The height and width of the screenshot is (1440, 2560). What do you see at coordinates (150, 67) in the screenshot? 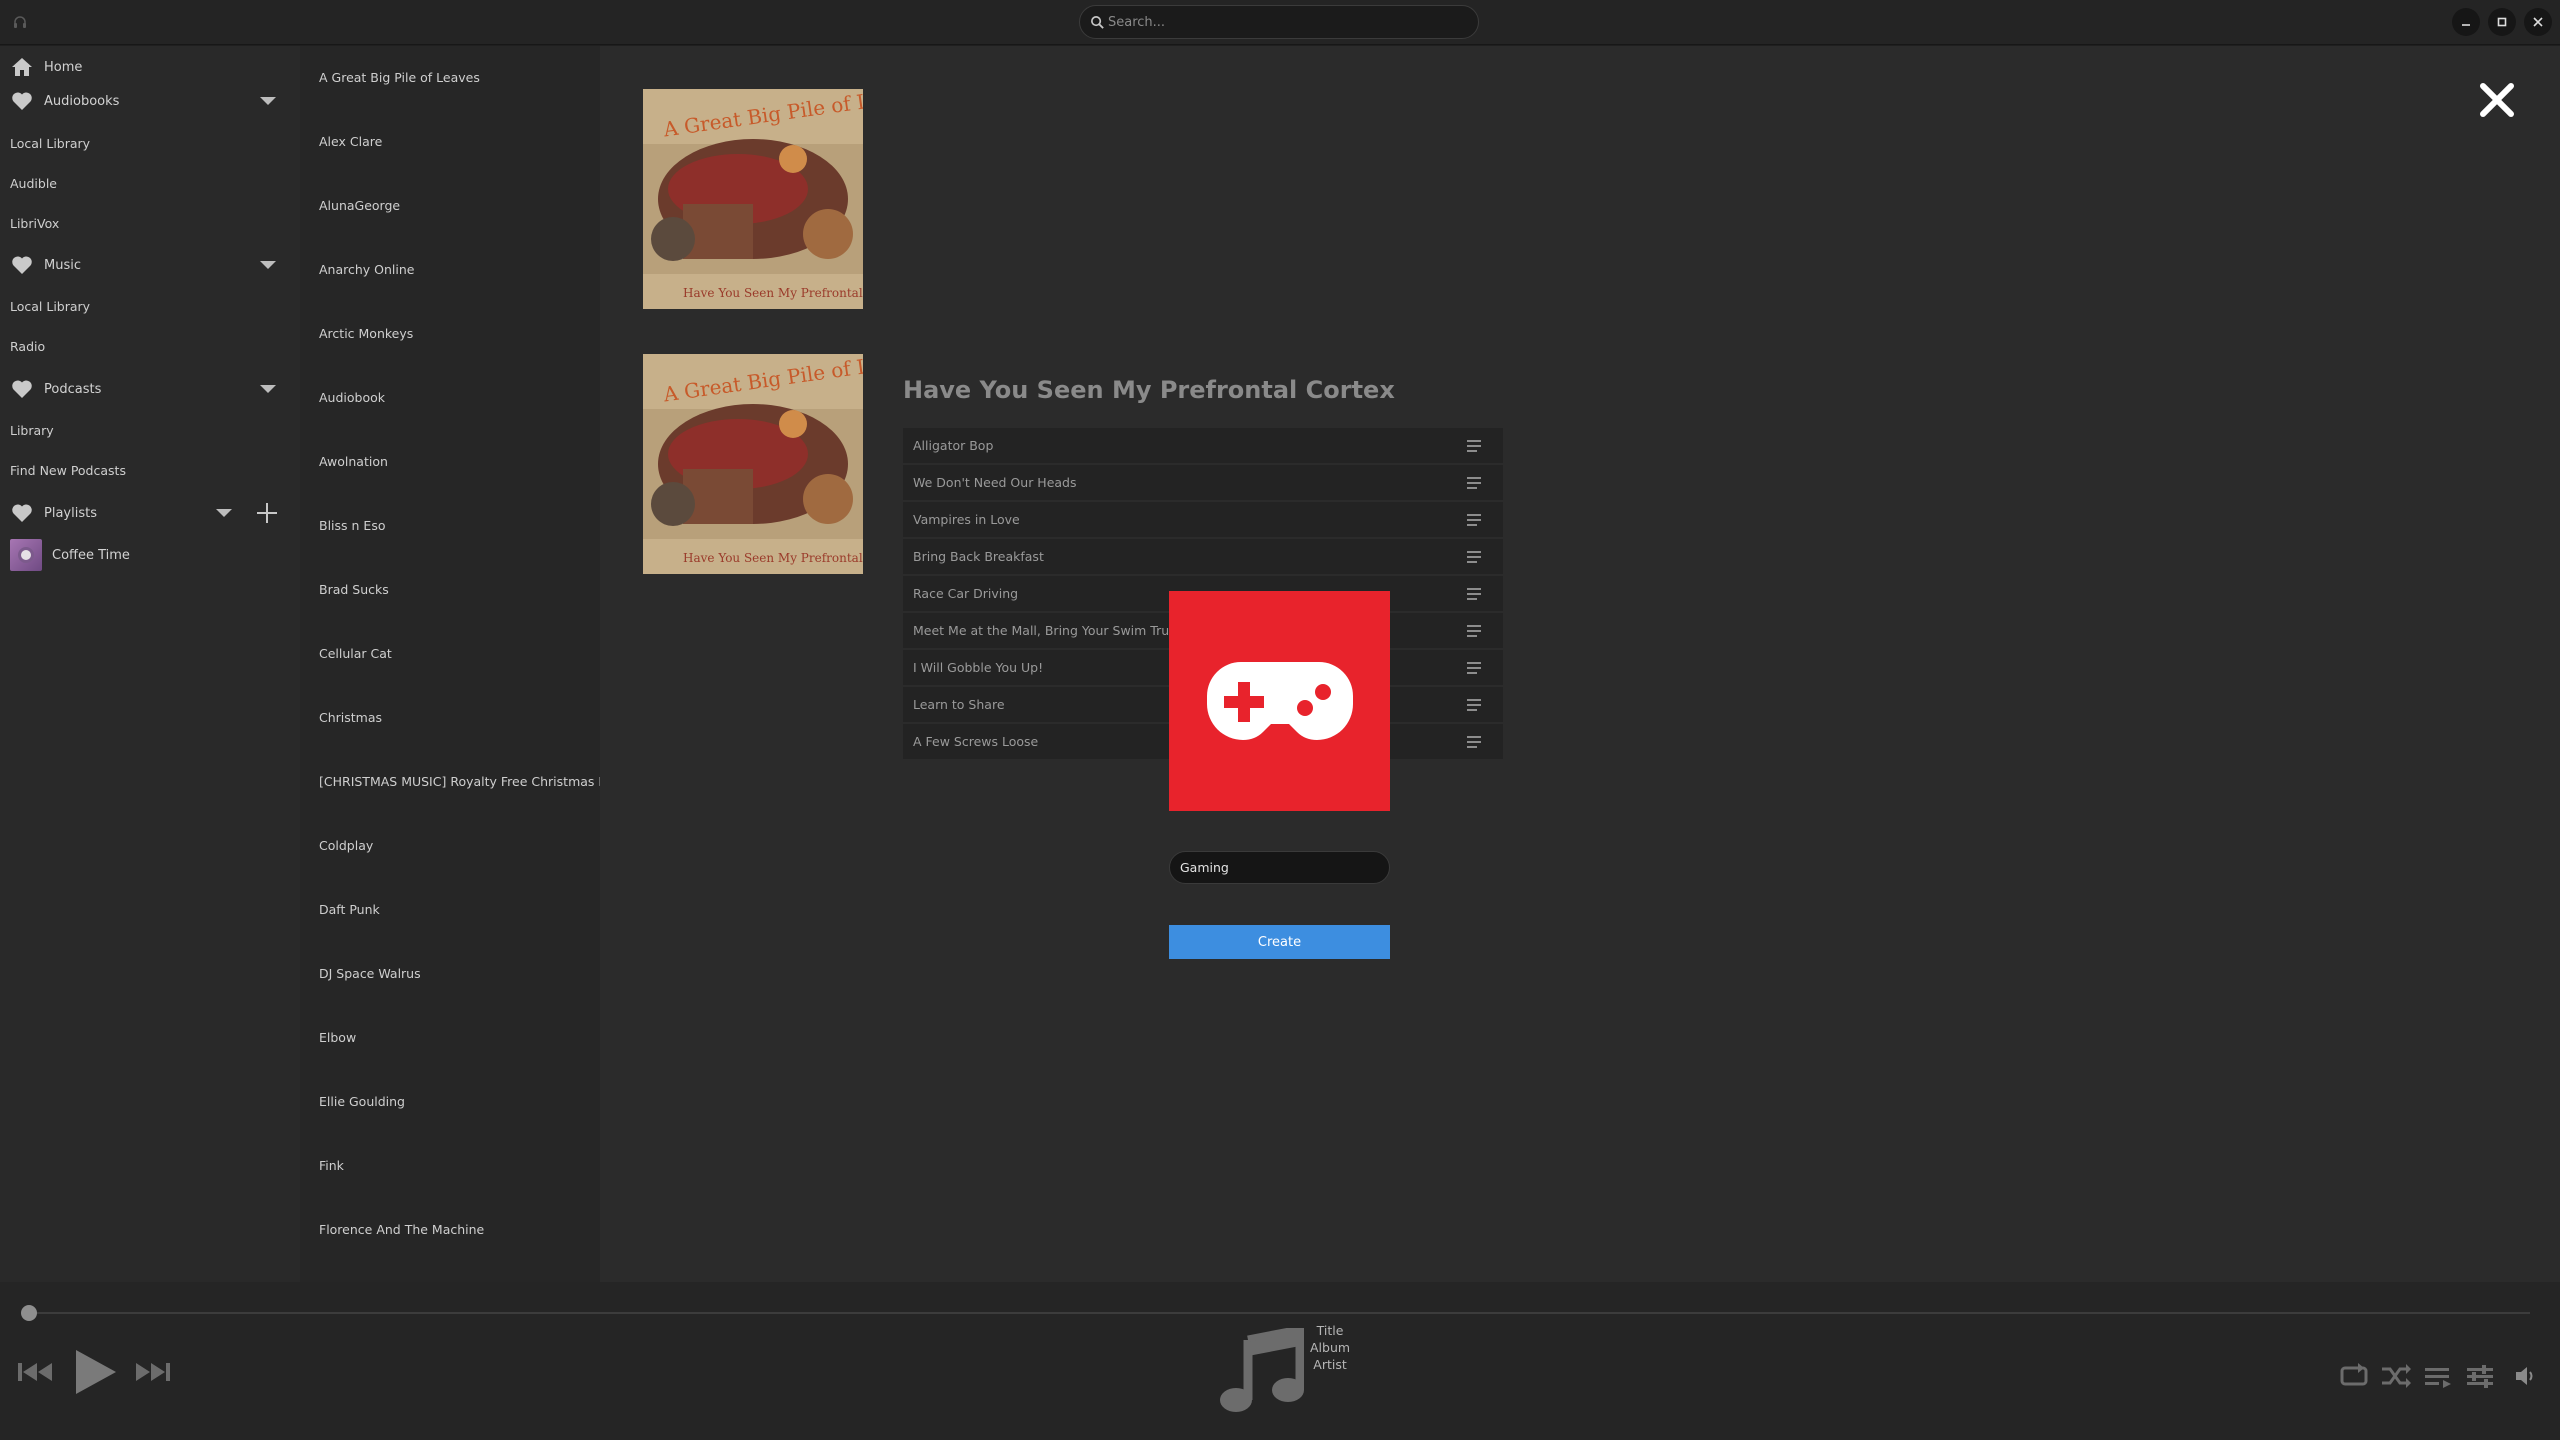
I see `sidebar-item-home: Home` at bounding box center [150, 67].